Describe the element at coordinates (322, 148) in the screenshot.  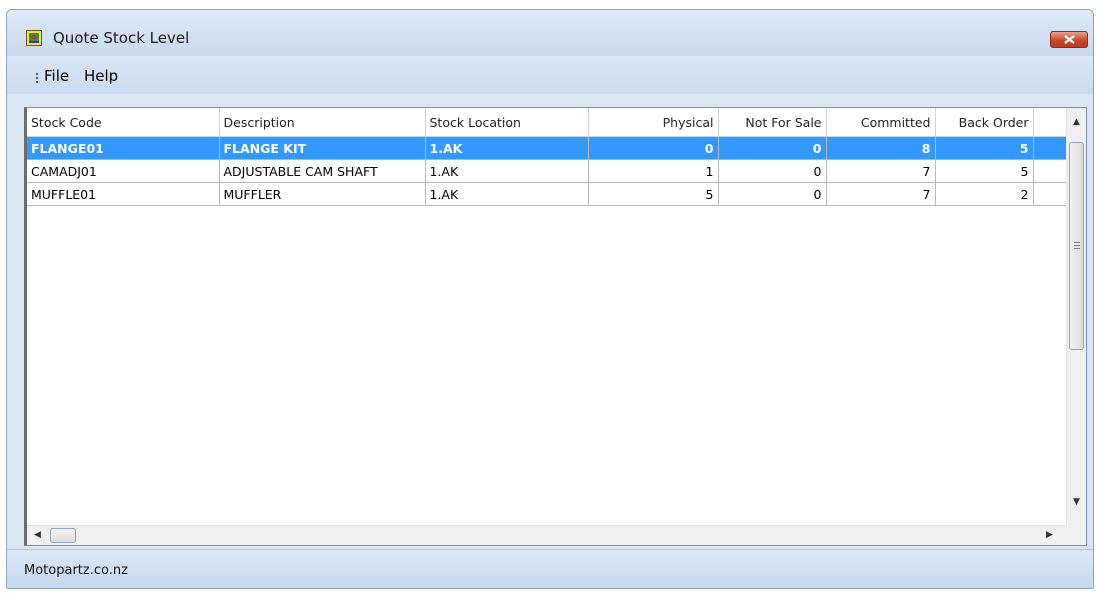
I see `cell-description: FLANGE KIT` at that location.